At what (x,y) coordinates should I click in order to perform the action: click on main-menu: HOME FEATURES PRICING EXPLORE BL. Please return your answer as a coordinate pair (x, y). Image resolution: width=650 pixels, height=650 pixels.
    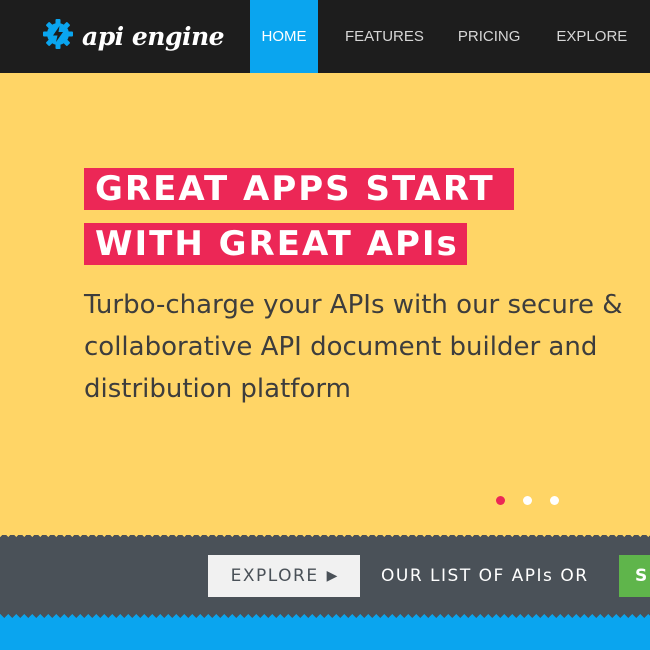
    Looking at the image, I should click on (450, 36).